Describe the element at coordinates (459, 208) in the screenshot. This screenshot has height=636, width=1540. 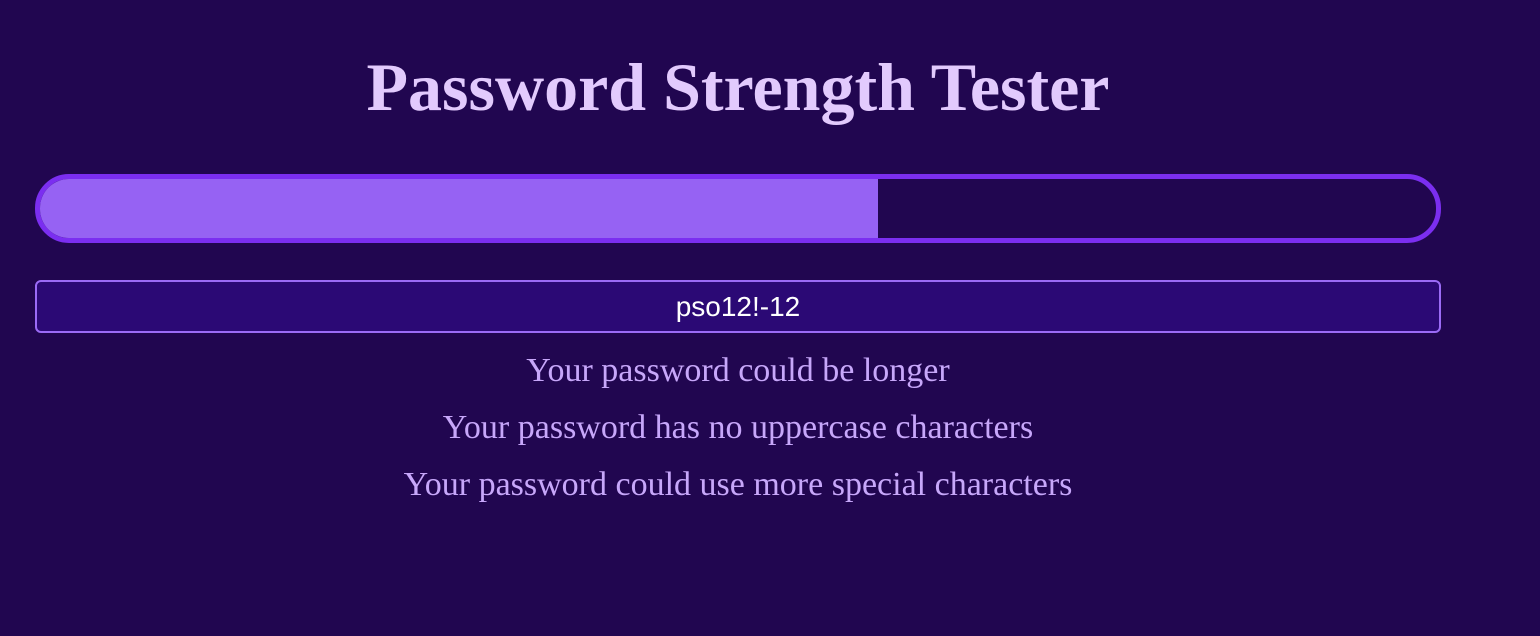
I see `strength-meter-fill` at that location.